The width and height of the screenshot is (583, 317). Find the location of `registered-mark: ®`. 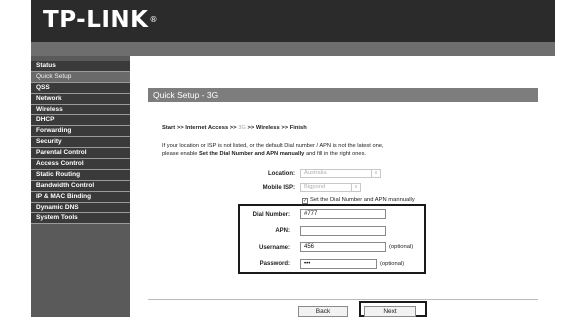

registered-mark: ® is located at coordinates (153, 19).